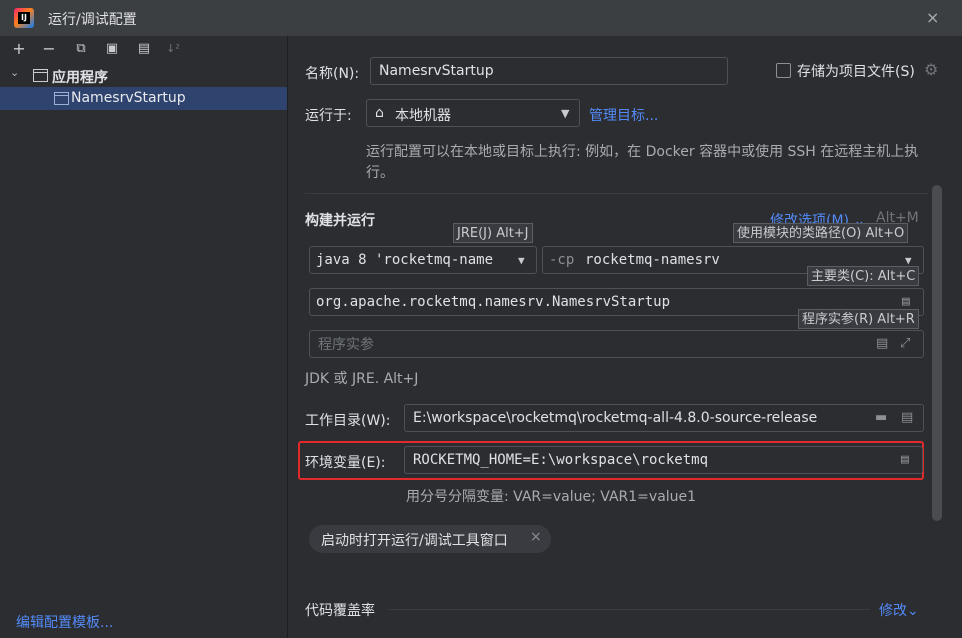  I want to click on title-bar: IJ 运行/调试配置 ×, so click(481, 18).